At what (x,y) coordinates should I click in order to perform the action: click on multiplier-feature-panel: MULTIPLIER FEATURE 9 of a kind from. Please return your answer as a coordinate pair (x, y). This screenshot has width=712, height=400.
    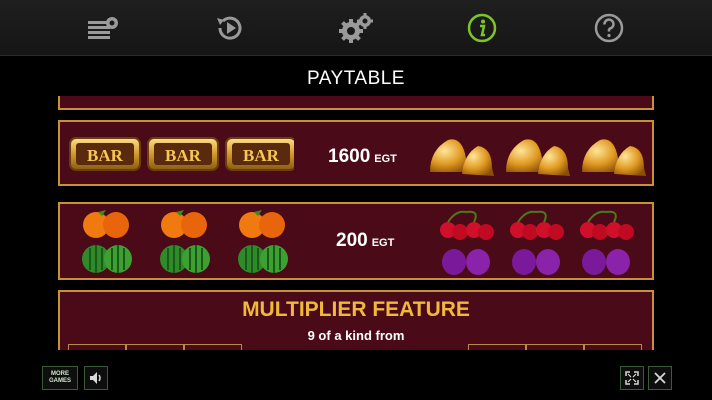
    Looking at the image, I should click on (356, 320).